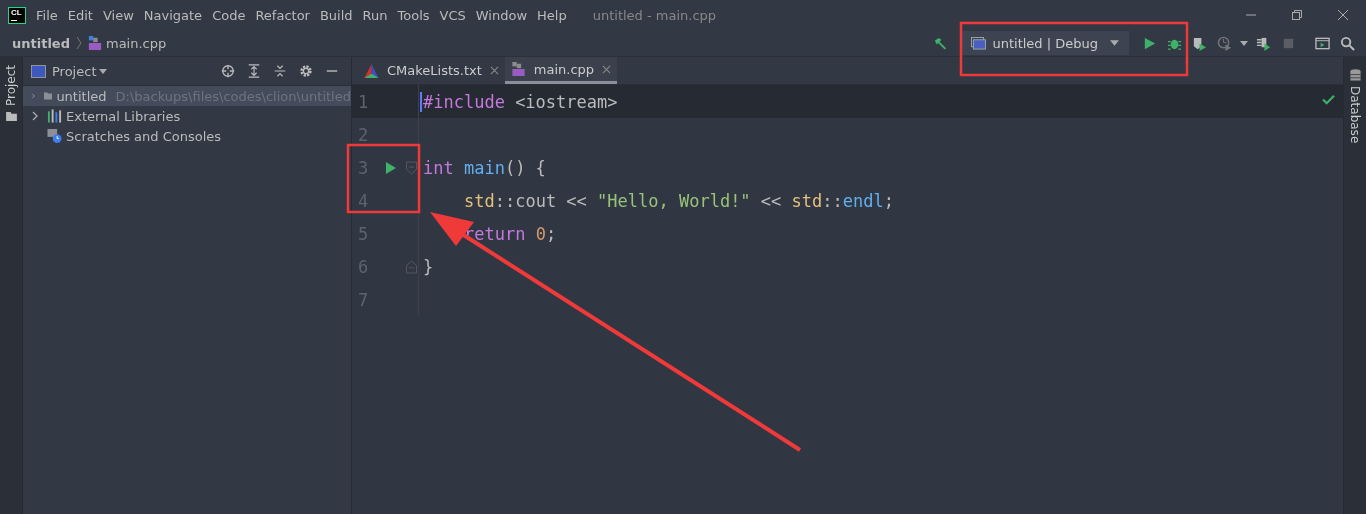  I want to click on hammer-icon, so click(941, 43).